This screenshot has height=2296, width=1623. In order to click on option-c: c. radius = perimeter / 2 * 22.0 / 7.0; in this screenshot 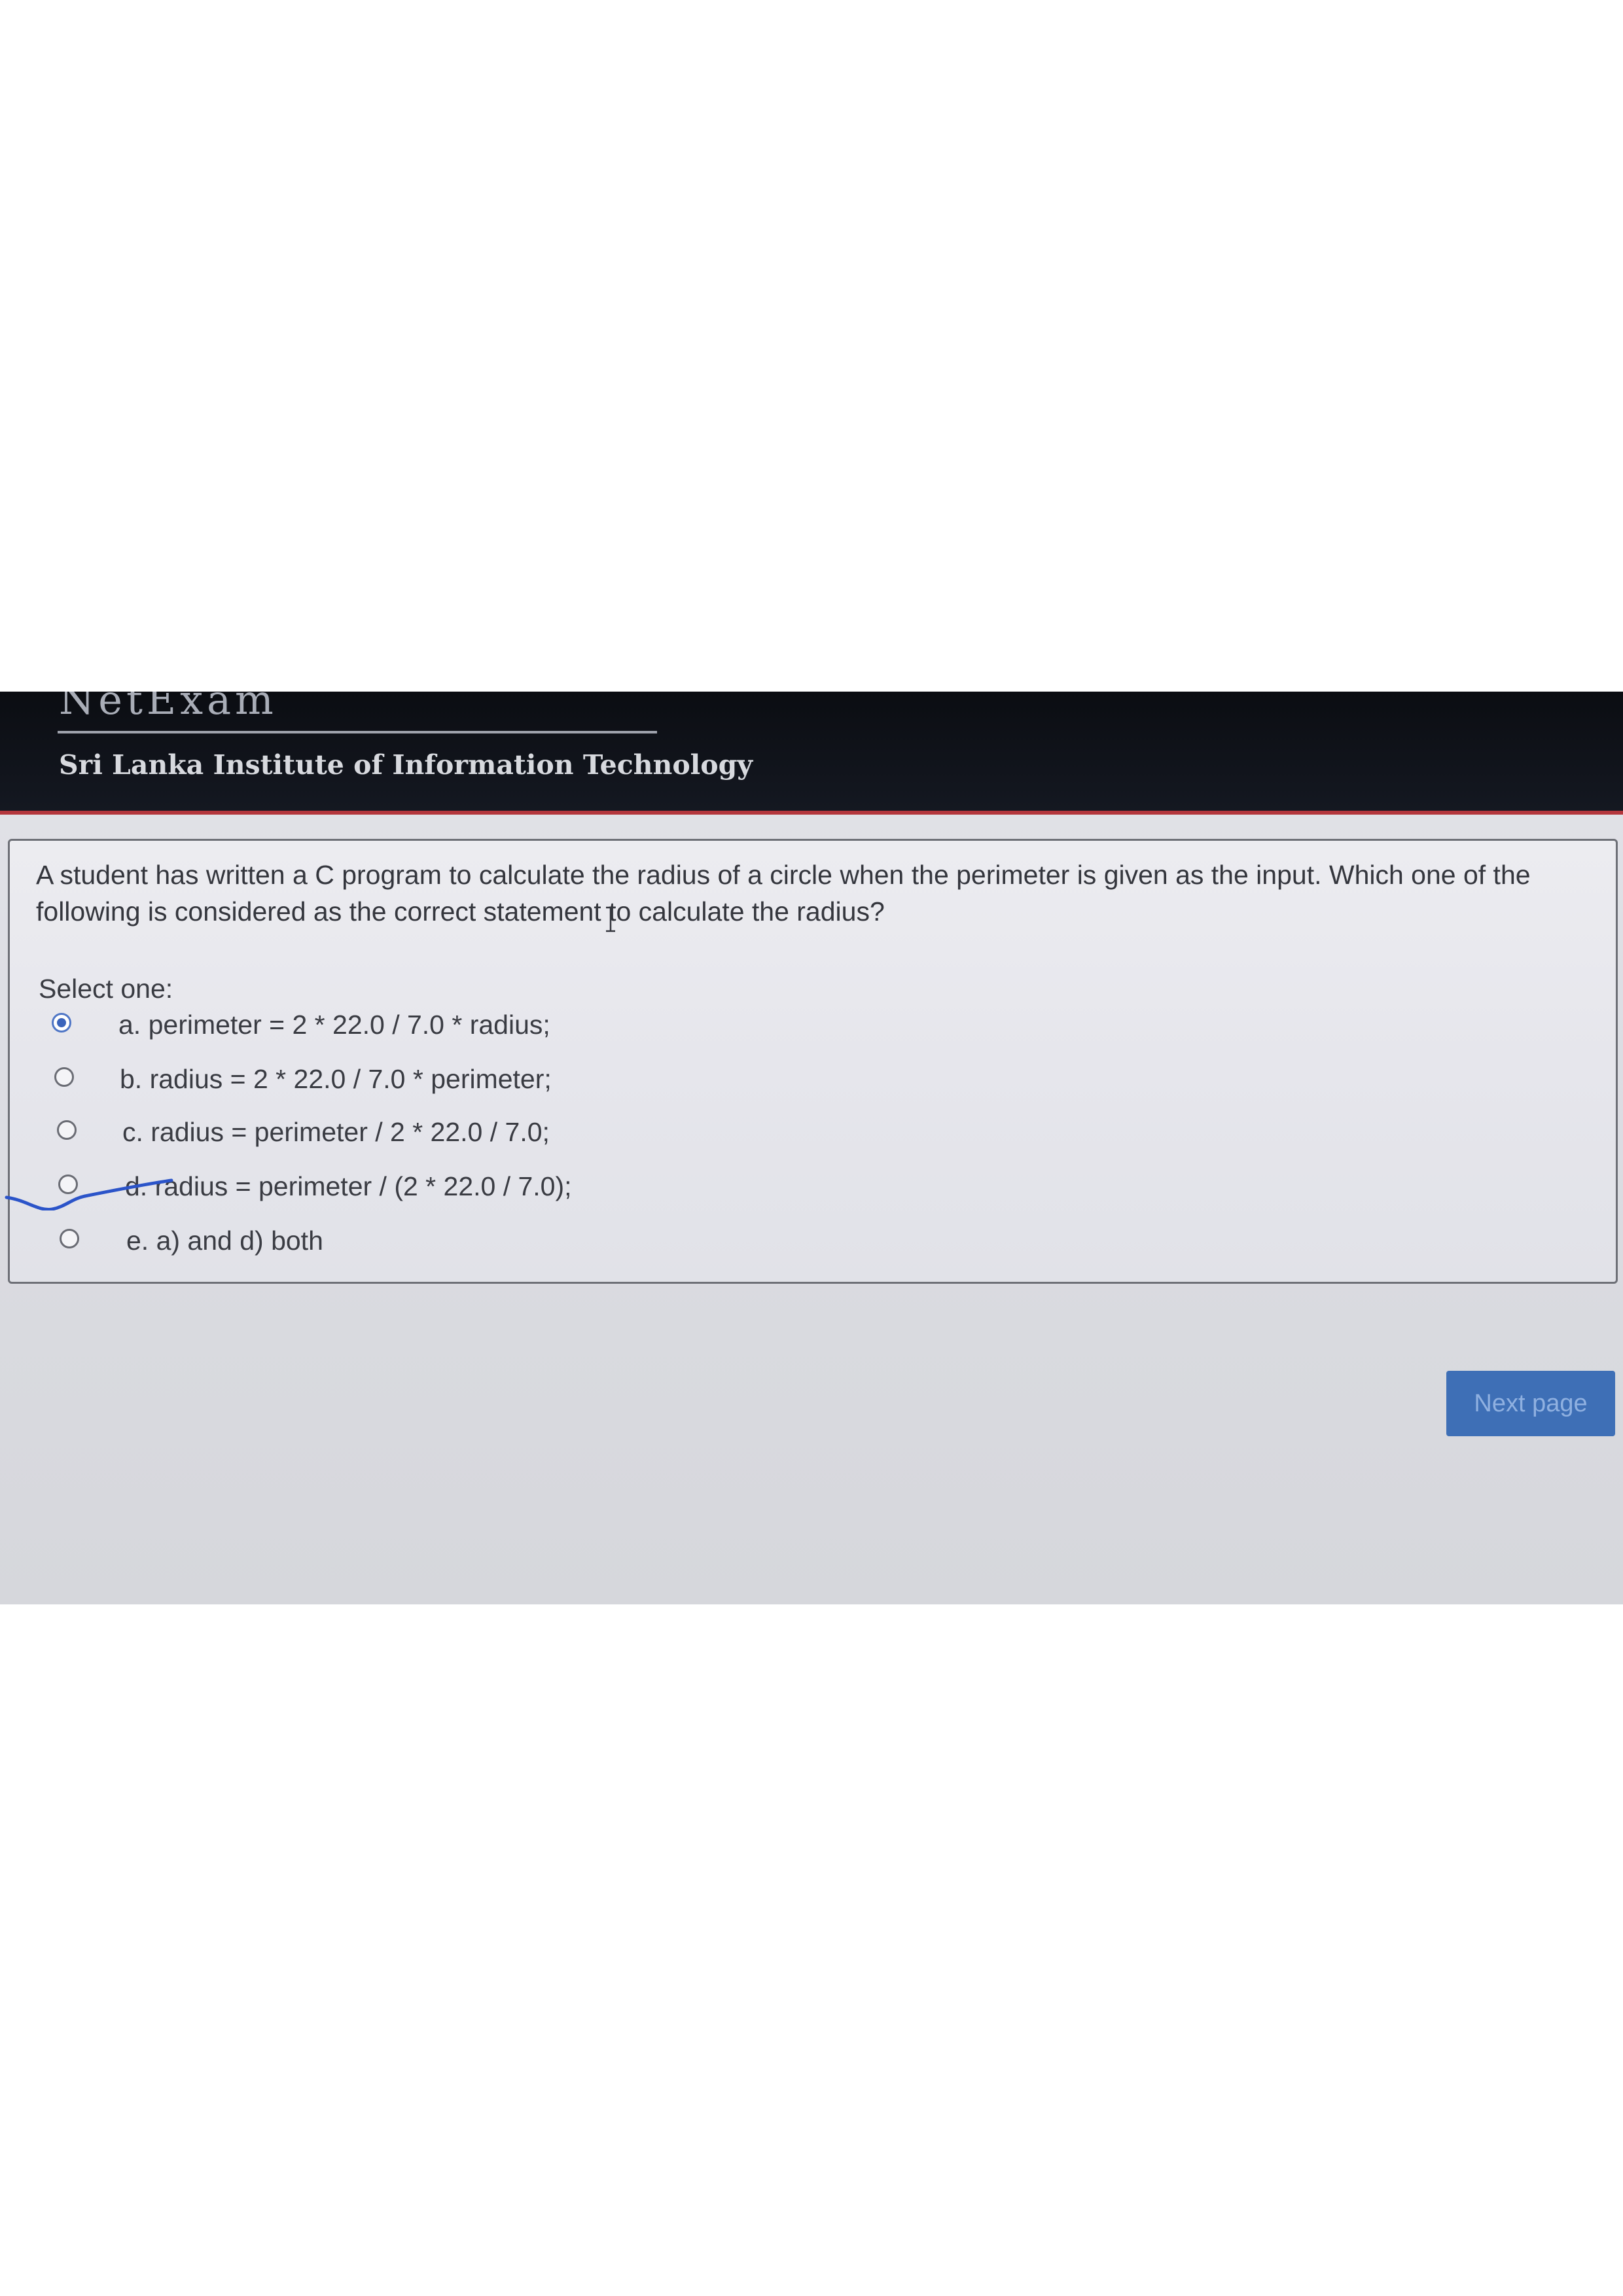, I will do `click(533, 1132)`.